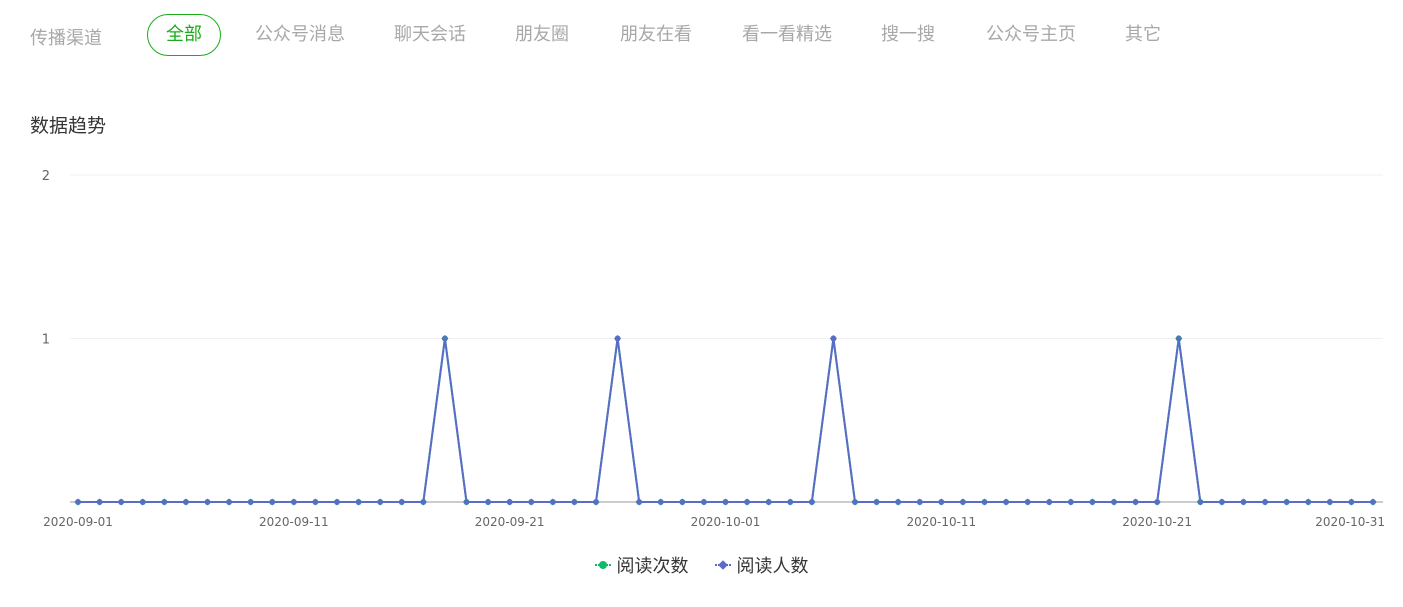 Image resolution: width=1403 pixels, height=607 pixels. What do you see at coordinates (656, 35) in the screenshot?
I see `tab-friends-watching: 朋友在看` at bounding box center [656, 35].